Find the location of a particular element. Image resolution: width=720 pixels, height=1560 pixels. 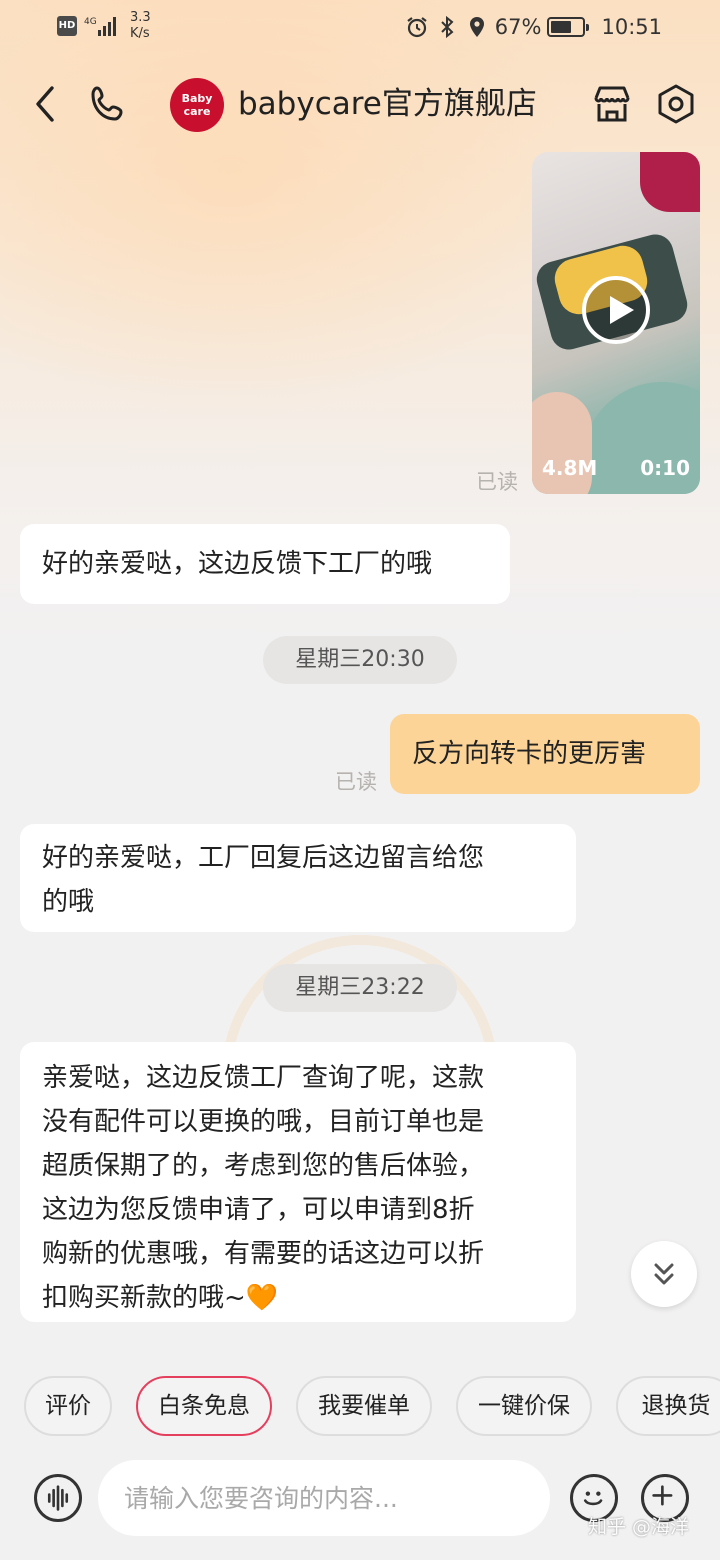

video-message: 4.8M 0:10 is located at coordinates (616, 323).